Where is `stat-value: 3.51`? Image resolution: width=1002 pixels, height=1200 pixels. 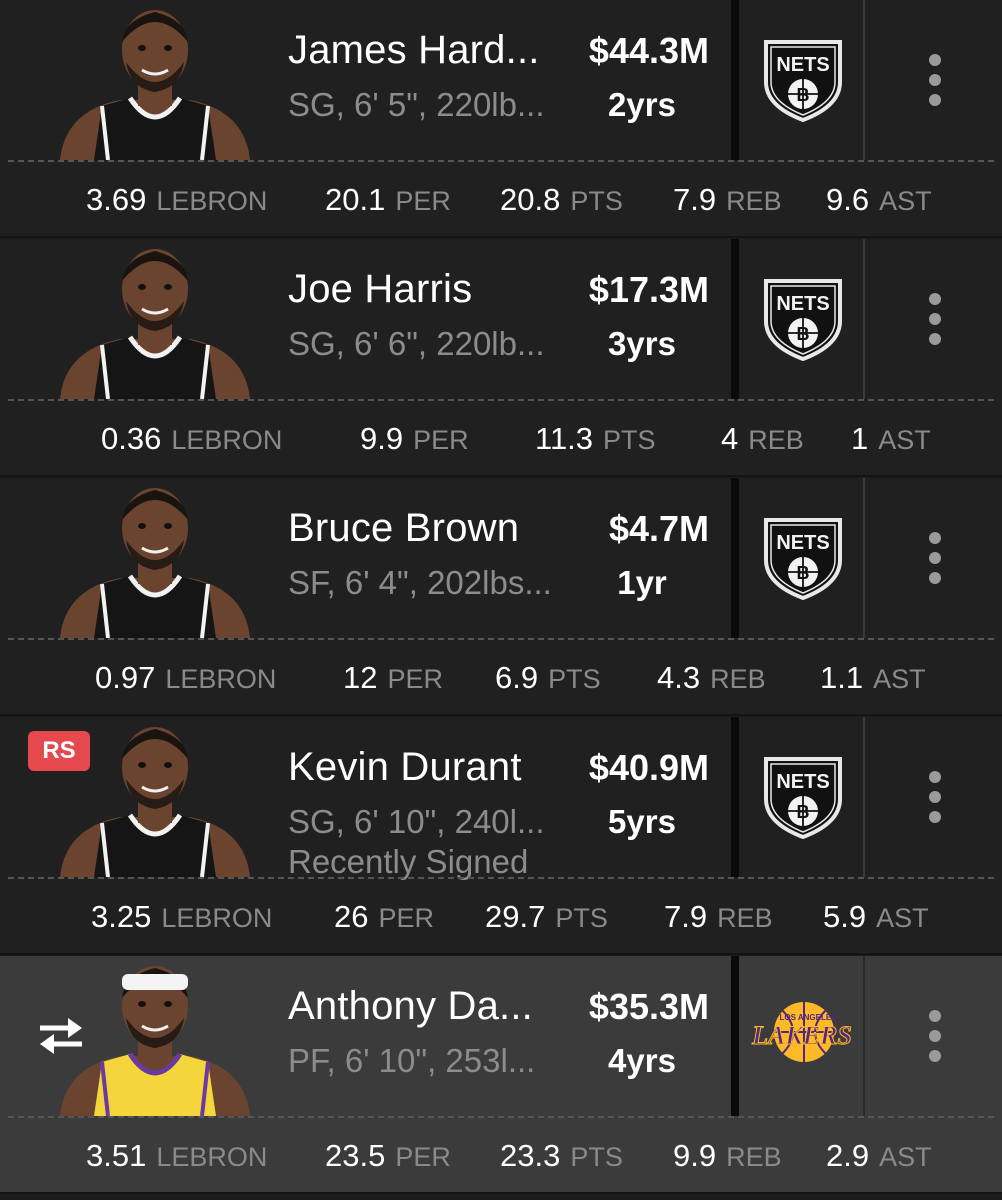
stat-value: 3.51 is located at coordinates (116, 1155).